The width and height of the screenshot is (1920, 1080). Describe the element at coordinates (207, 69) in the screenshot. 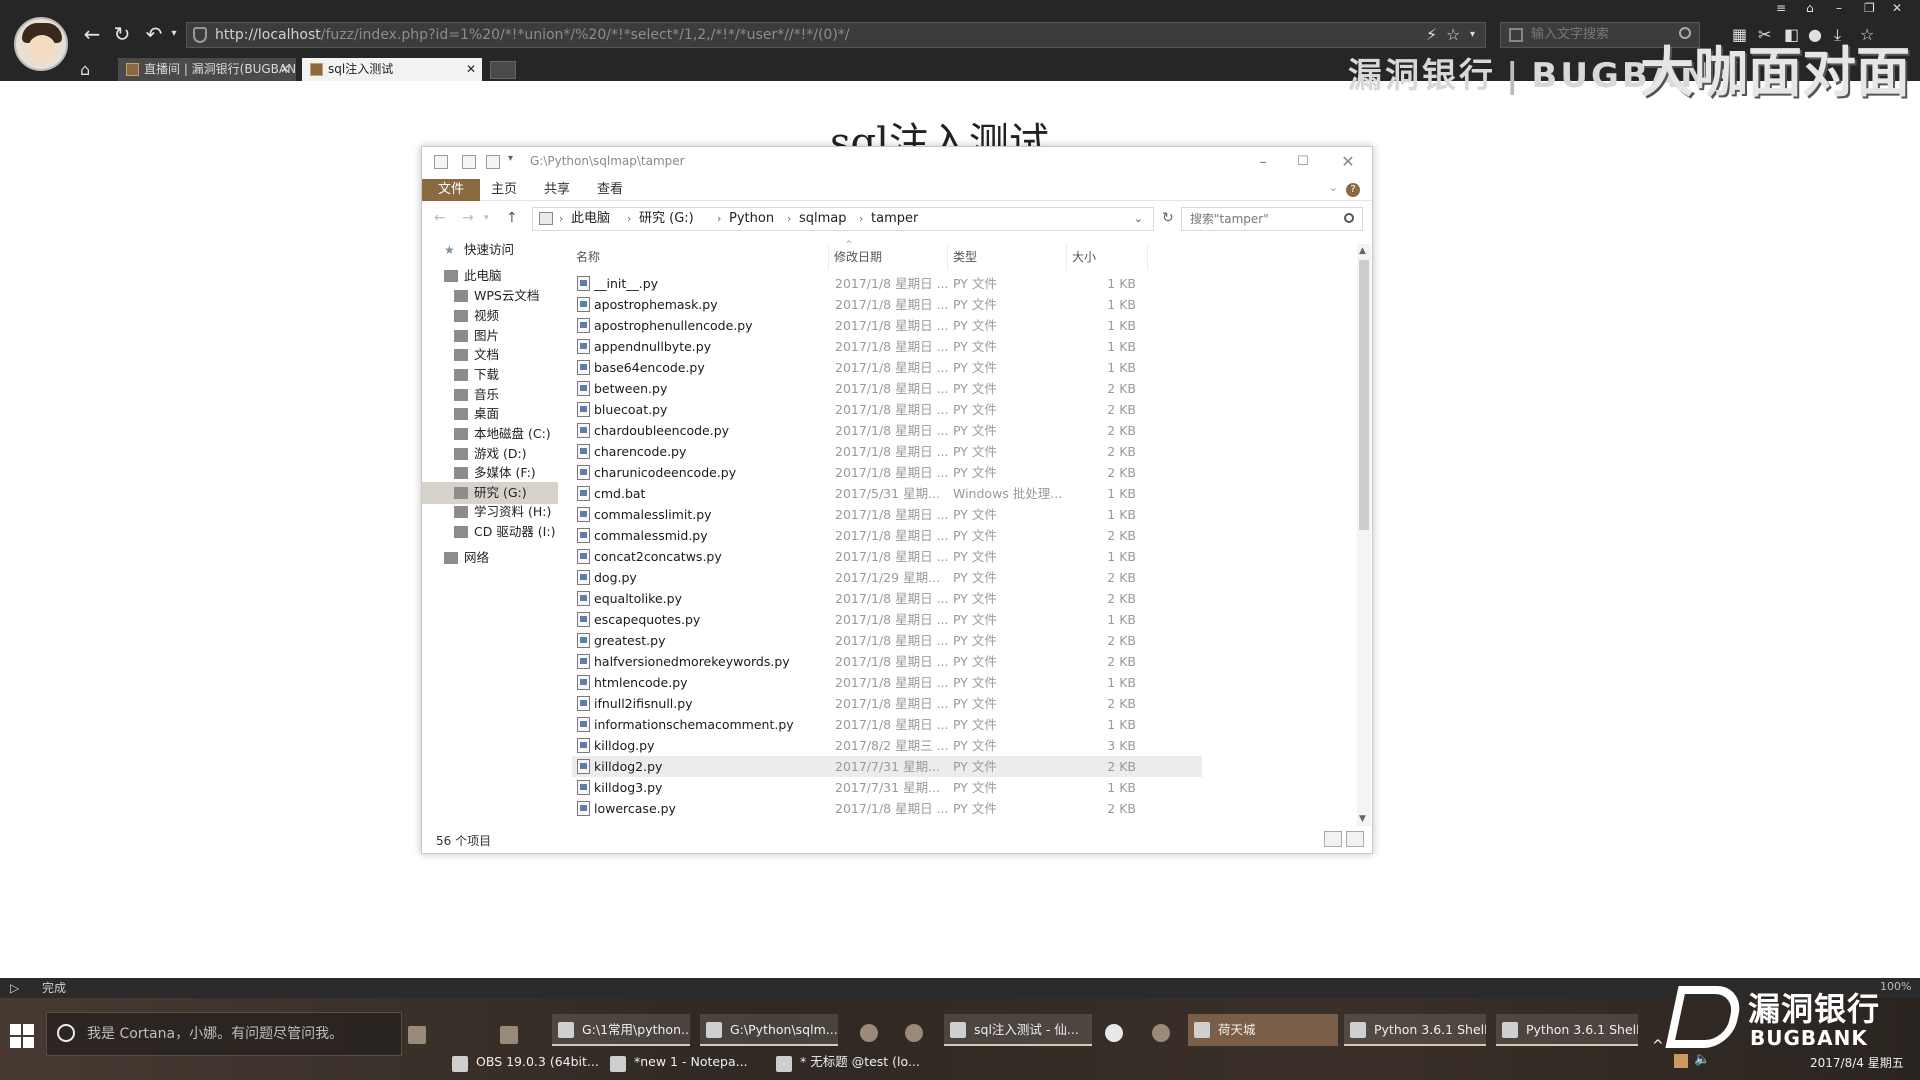

I see `tab-live-room: 直播间 | 漏洞银行(BUGBANK) ✕` at that location.